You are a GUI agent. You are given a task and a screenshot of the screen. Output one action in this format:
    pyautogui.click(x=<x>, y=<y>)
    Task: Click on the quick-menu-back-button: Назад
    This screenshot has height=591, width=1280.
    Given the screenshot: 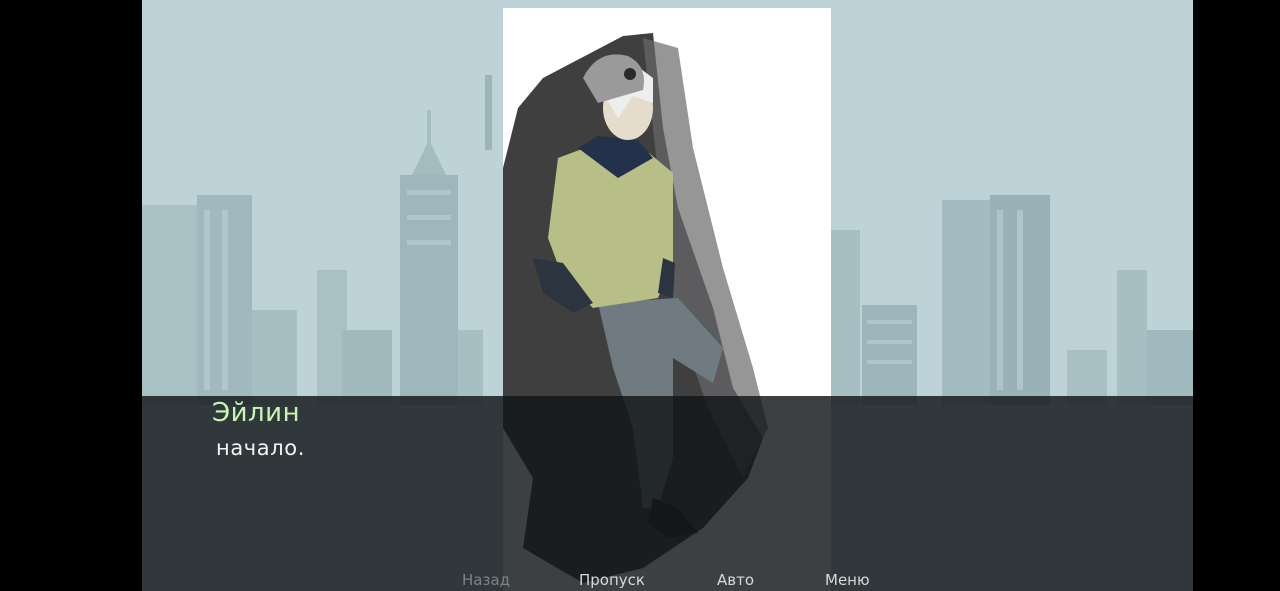 What is the action you would take?
    pyautogui.click(x=486, y=580)
    